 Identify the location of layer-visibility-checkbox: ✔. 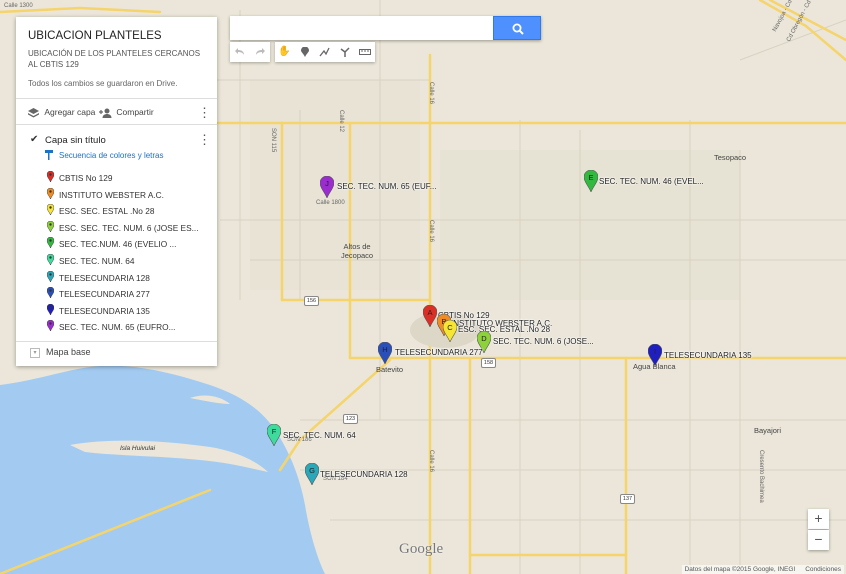
(34, 139).